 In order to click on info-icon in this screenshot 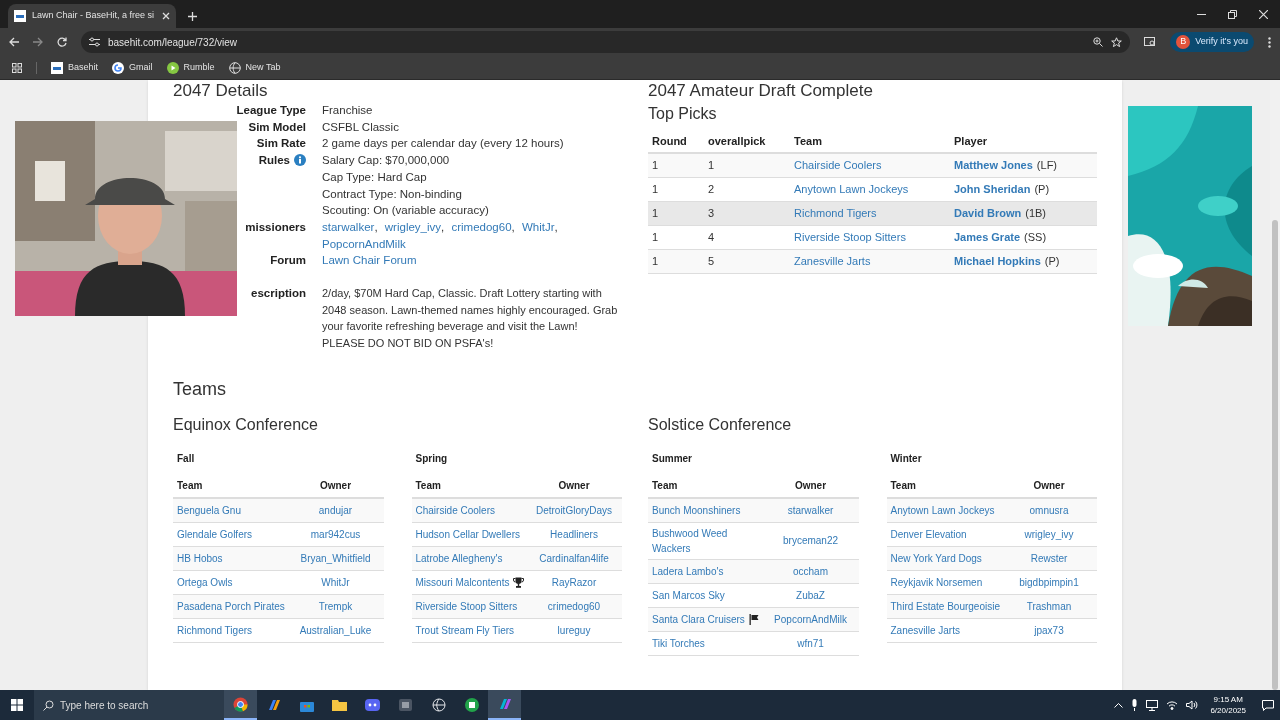, I will do `click(300, 160)`.